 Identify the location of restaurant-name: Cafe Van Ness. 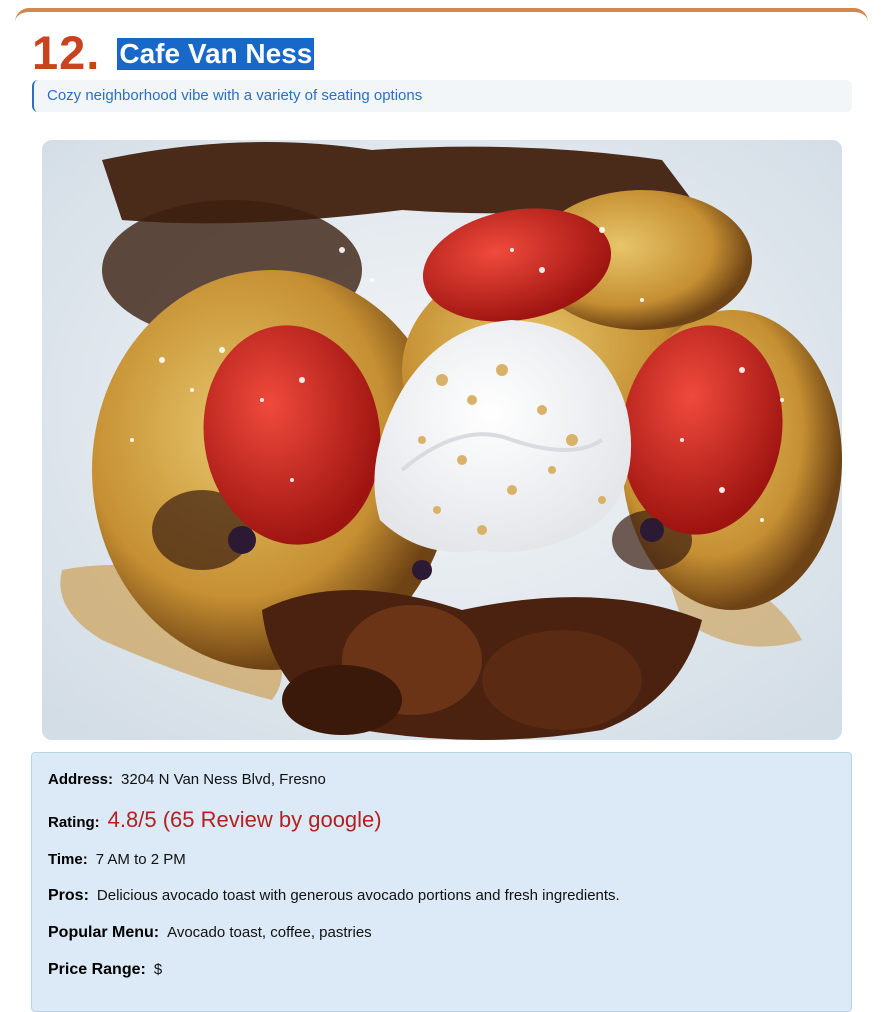
(216, 54).